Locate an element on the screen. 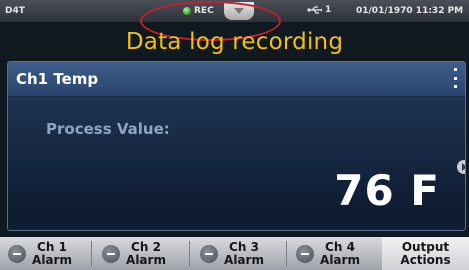  chevron-down-icon is located at coordinates (239, 11).